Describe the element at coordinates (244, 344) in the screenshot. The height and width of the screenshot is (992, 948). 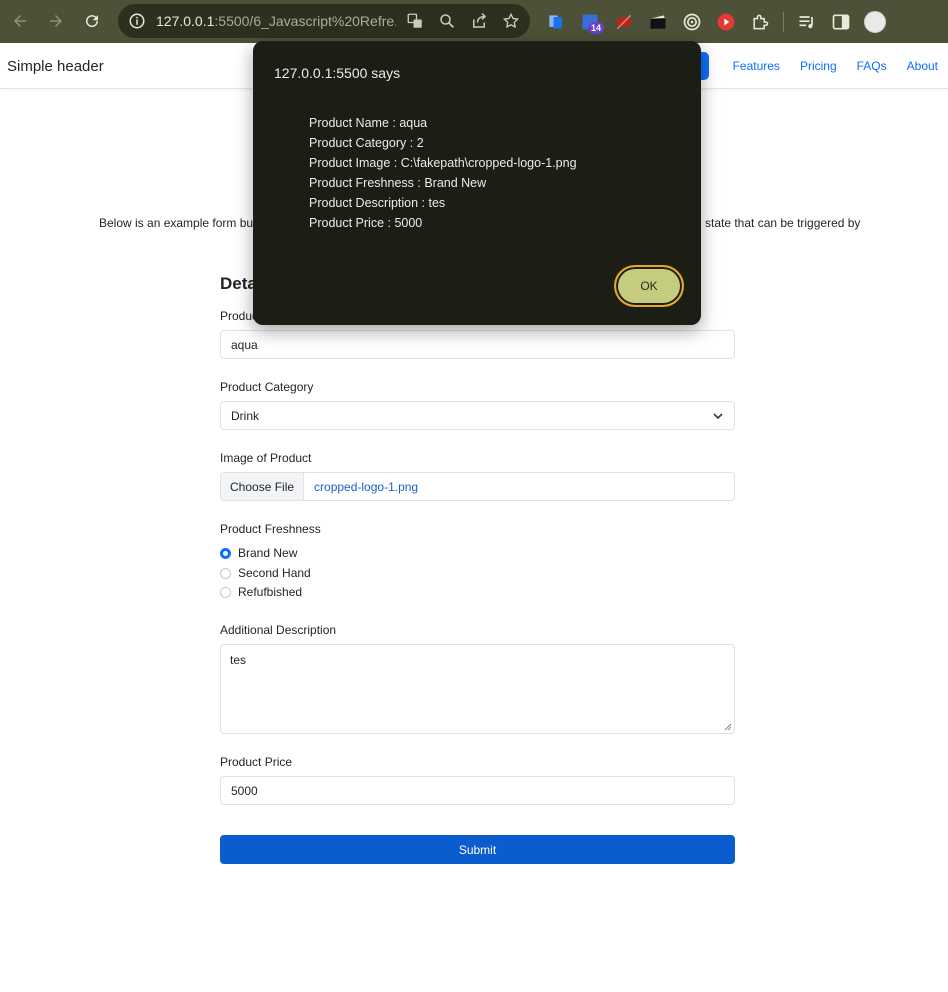
I see `product-name-value: aqua` at that location.